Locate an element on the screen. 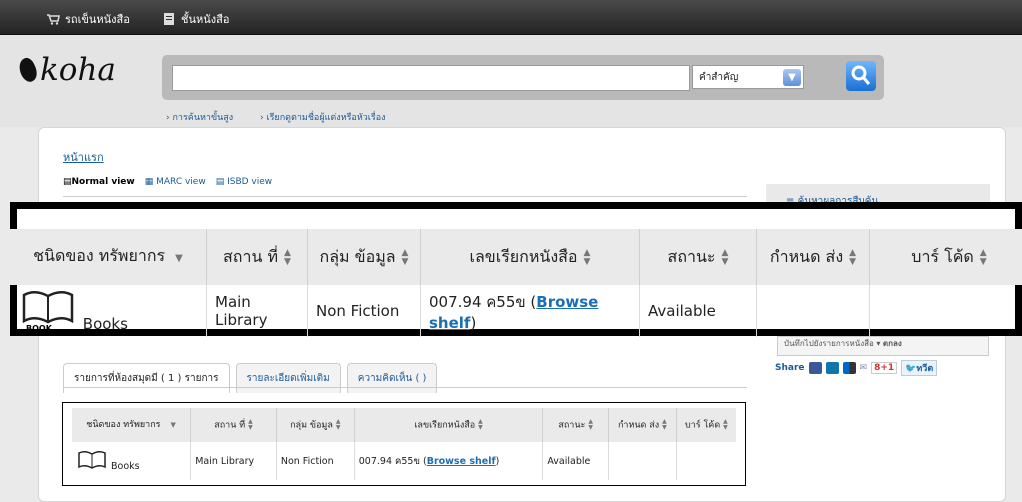 The width and height of the screenshot is (1022, 502). list-icon is located at coordinates (169, 19).